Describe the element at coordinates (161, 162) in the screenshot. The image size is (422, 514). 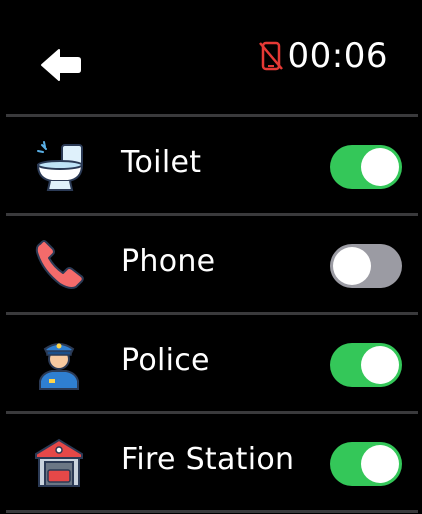
I see `setting-label: Toilet` at that location.